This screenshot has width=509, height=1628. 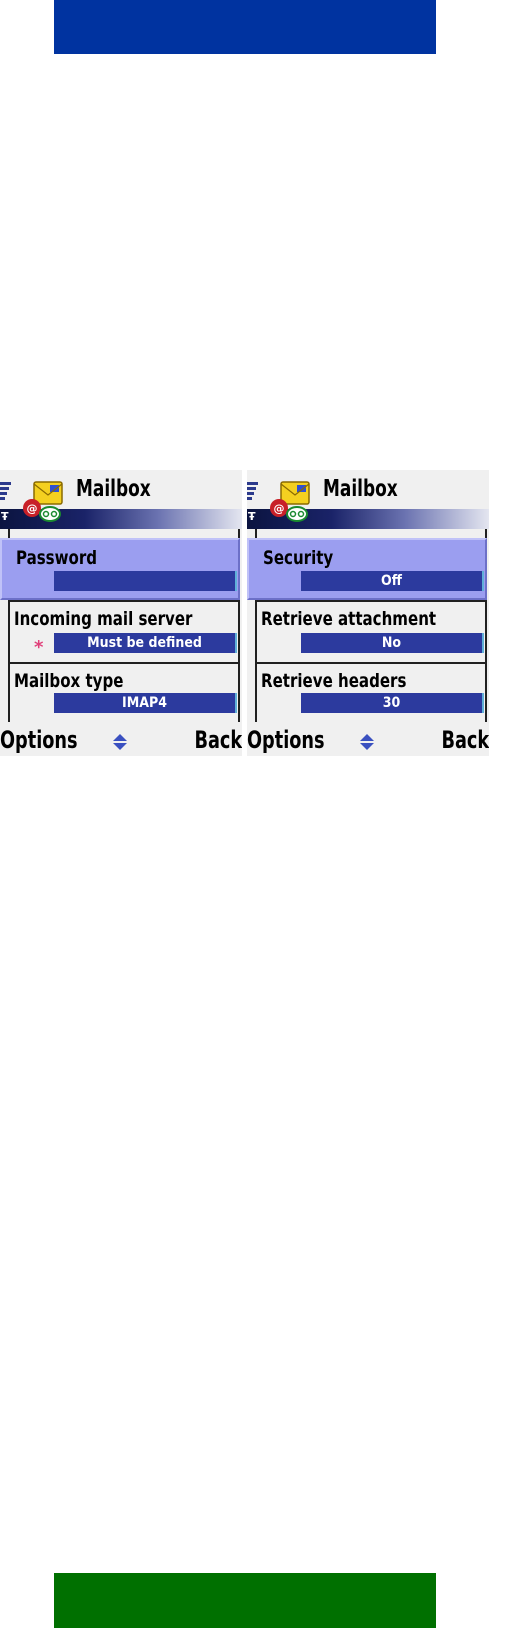 I want to click on setting-value-field: Off, so click(x=392, y=581).